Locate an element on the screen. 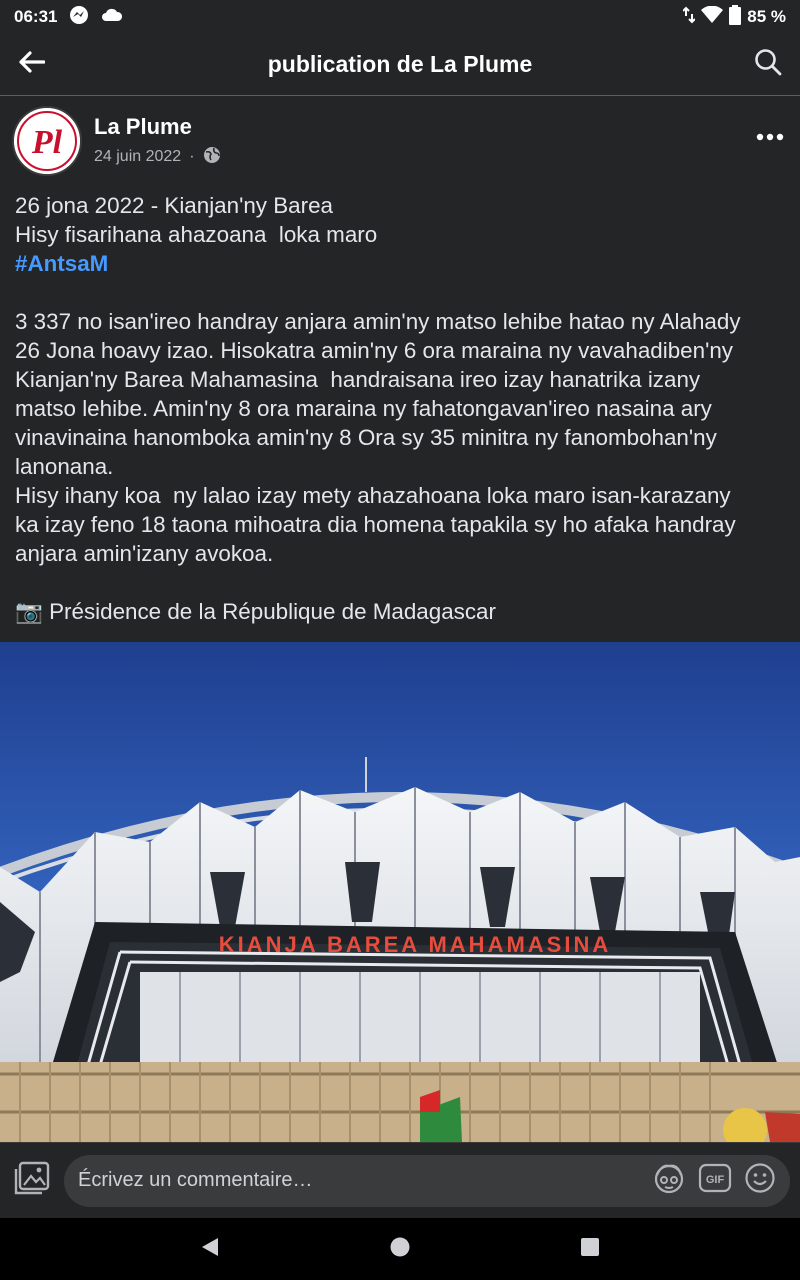  status-bar: 06:31 85 % is located at coordinates (400, 17).